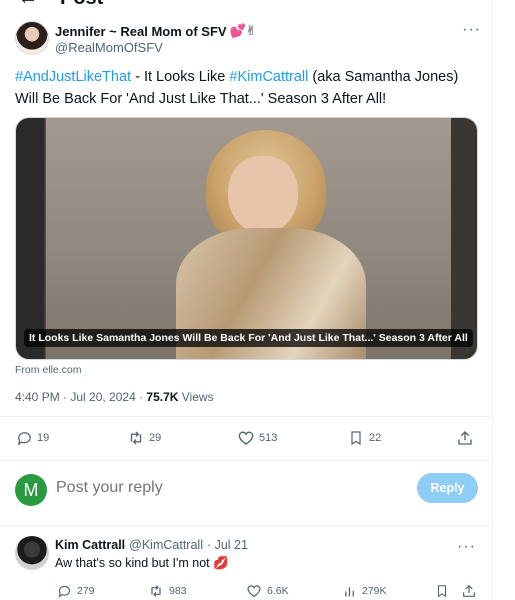 This screenshot has height=600, width=515. I want to click on reply-count: 19, so click(43, 438).